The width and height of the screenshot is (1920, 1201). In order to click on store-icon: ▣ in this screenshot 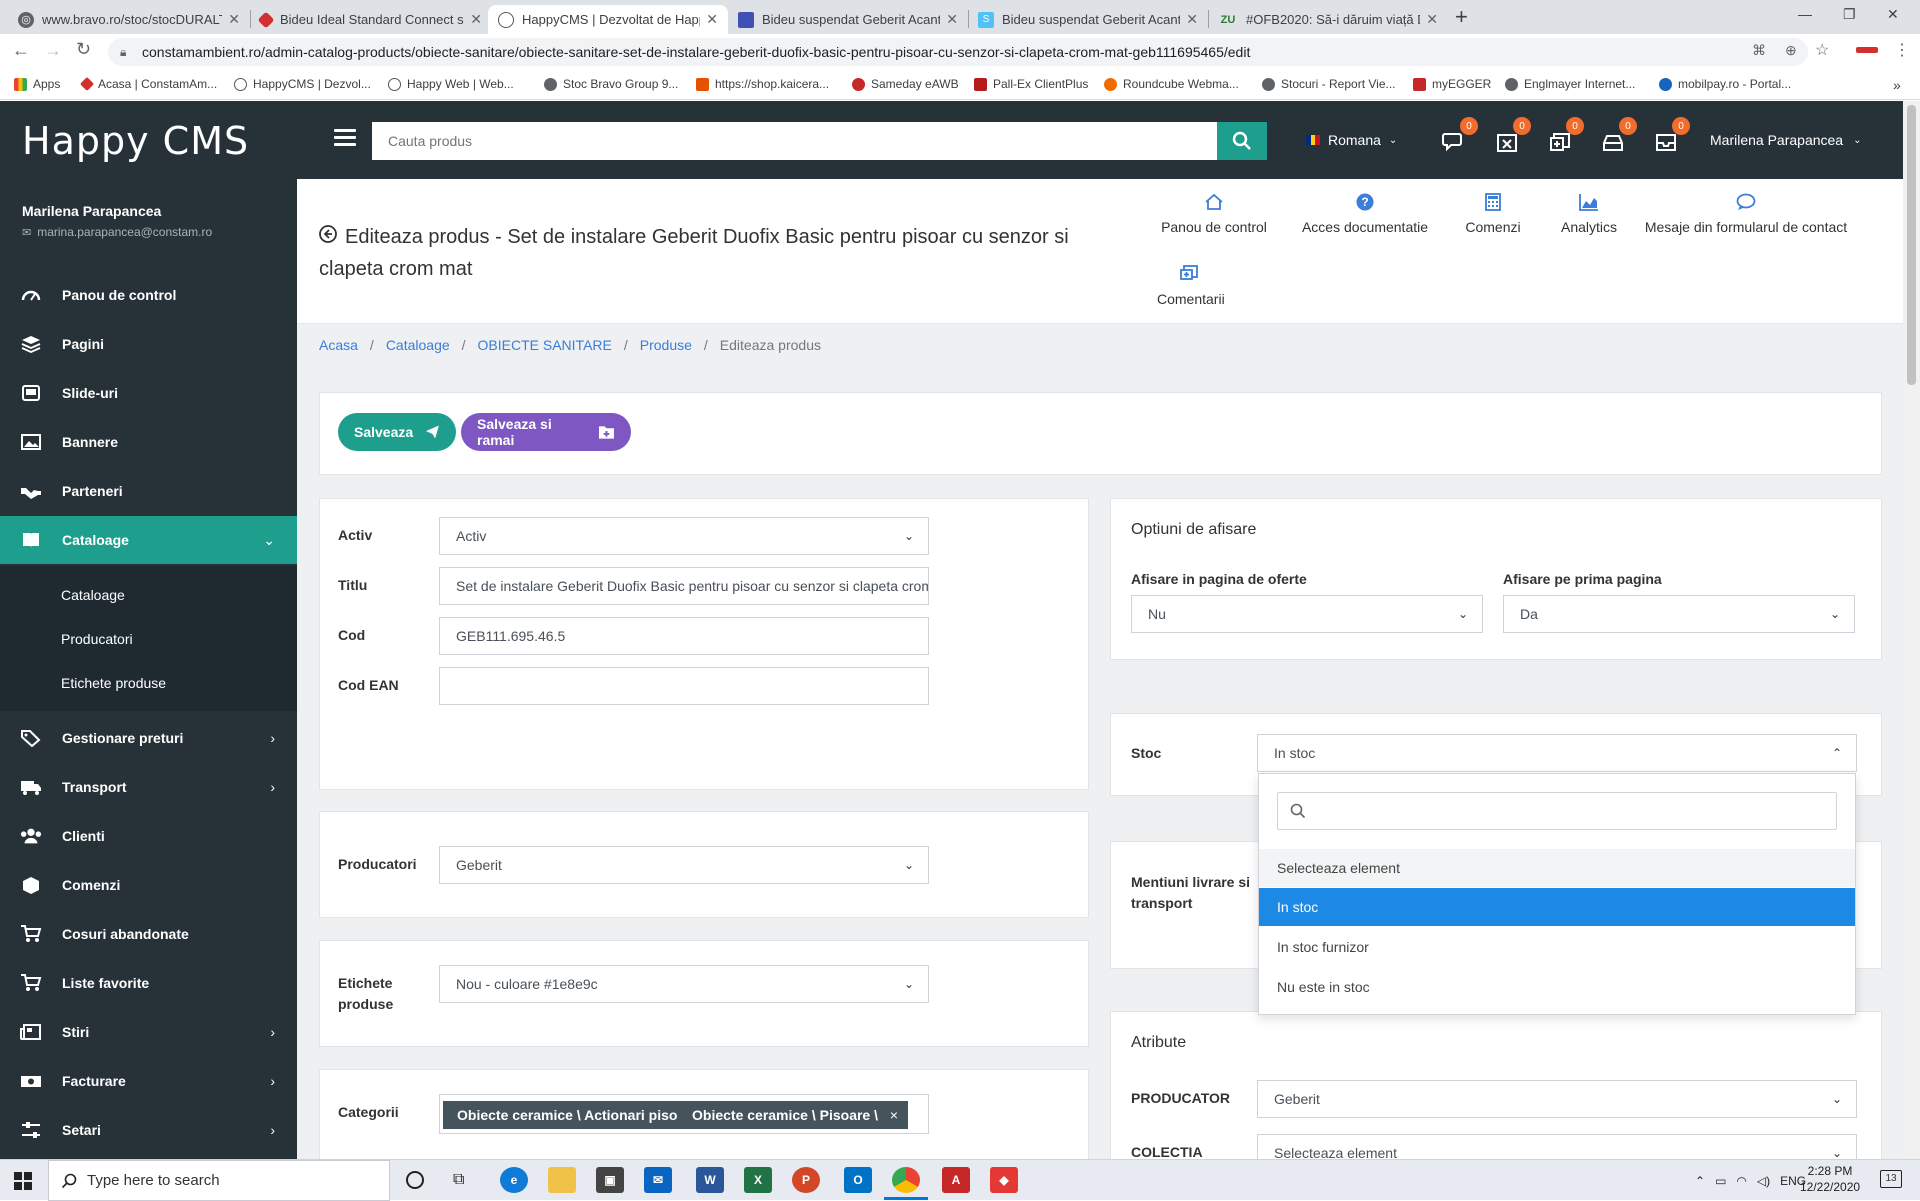, I will do `click(610, 1180)`.